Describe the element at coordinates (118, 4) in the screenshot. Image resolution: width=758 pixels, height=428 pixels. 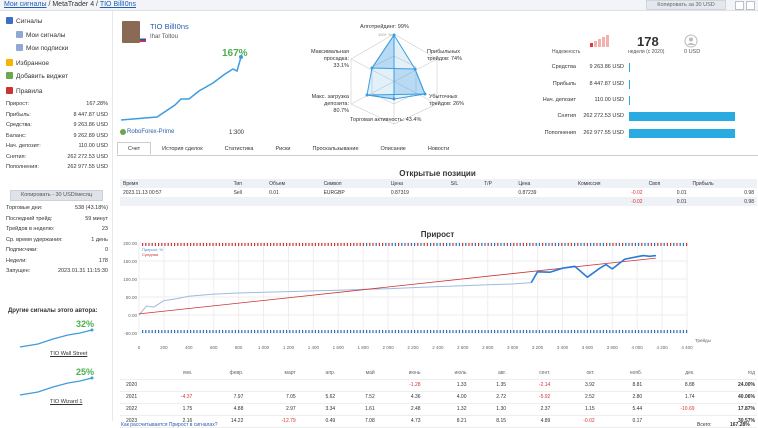
I see `breadcrumb-current: TIO BillI0ns` at that location.